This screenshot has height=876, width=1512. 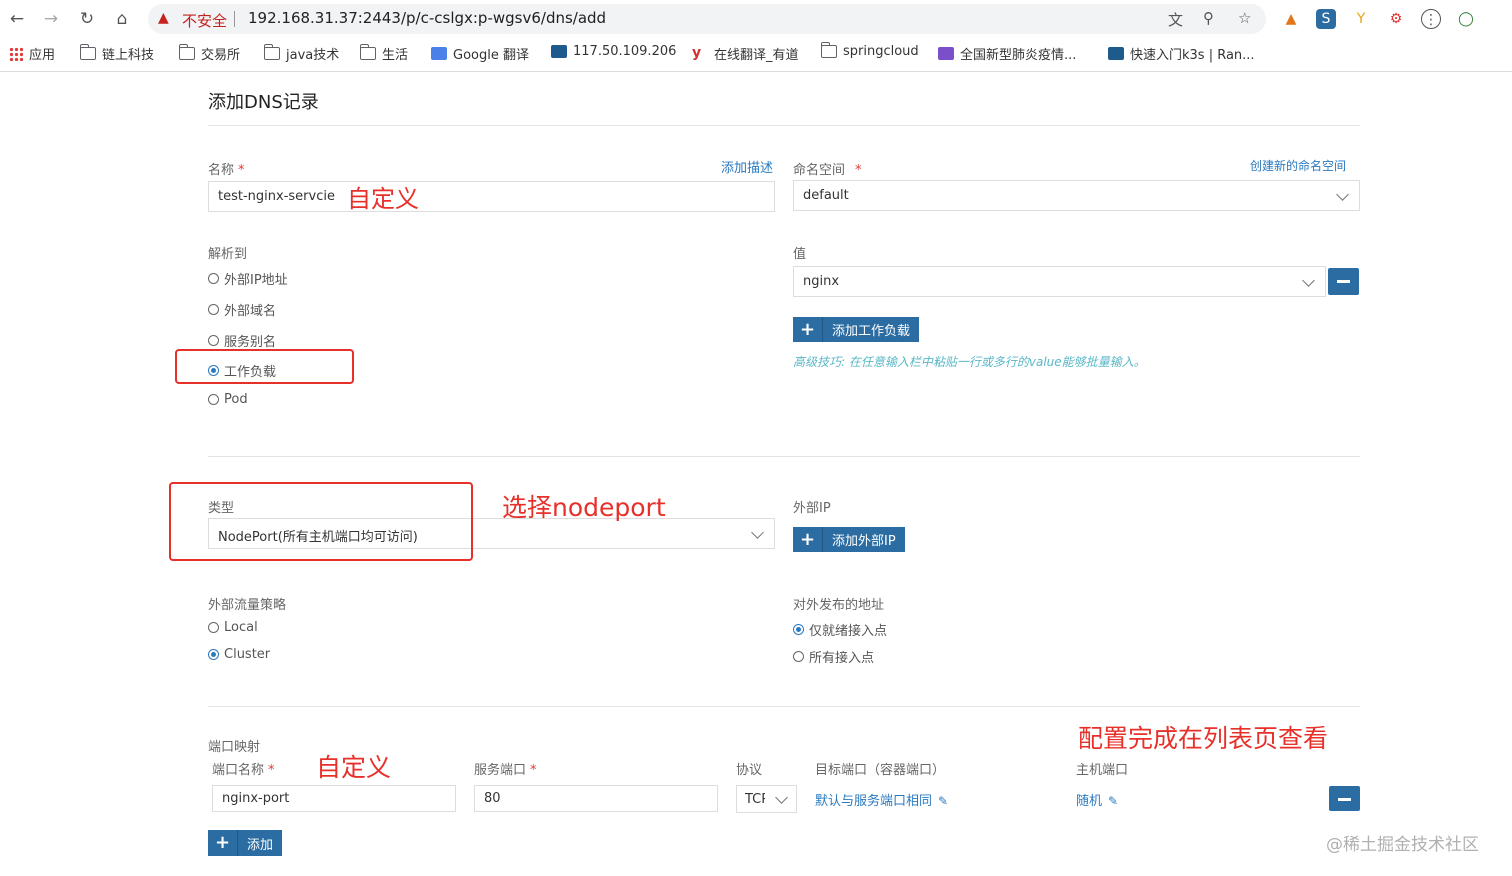 What do you see at coordinates (1466, 19) in the screenshot?
I see `shield-extension-icon: ◯` at bounding box center [1466, 19].